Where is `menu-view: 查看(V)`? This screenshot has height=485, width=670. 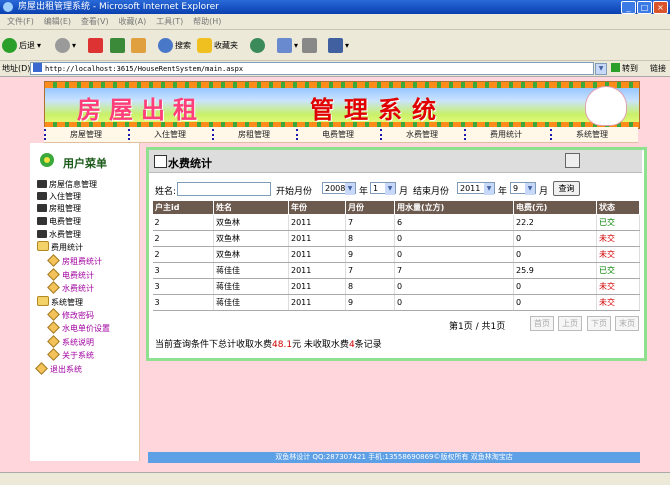
menu-view: 查看(V) is located at coordinates (95, 21).